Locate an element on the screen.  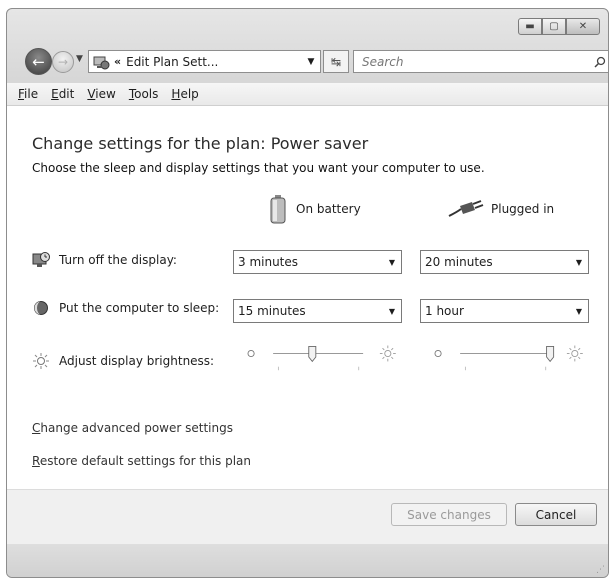
search-placeholder: Search is located at coordinates (383, 61).